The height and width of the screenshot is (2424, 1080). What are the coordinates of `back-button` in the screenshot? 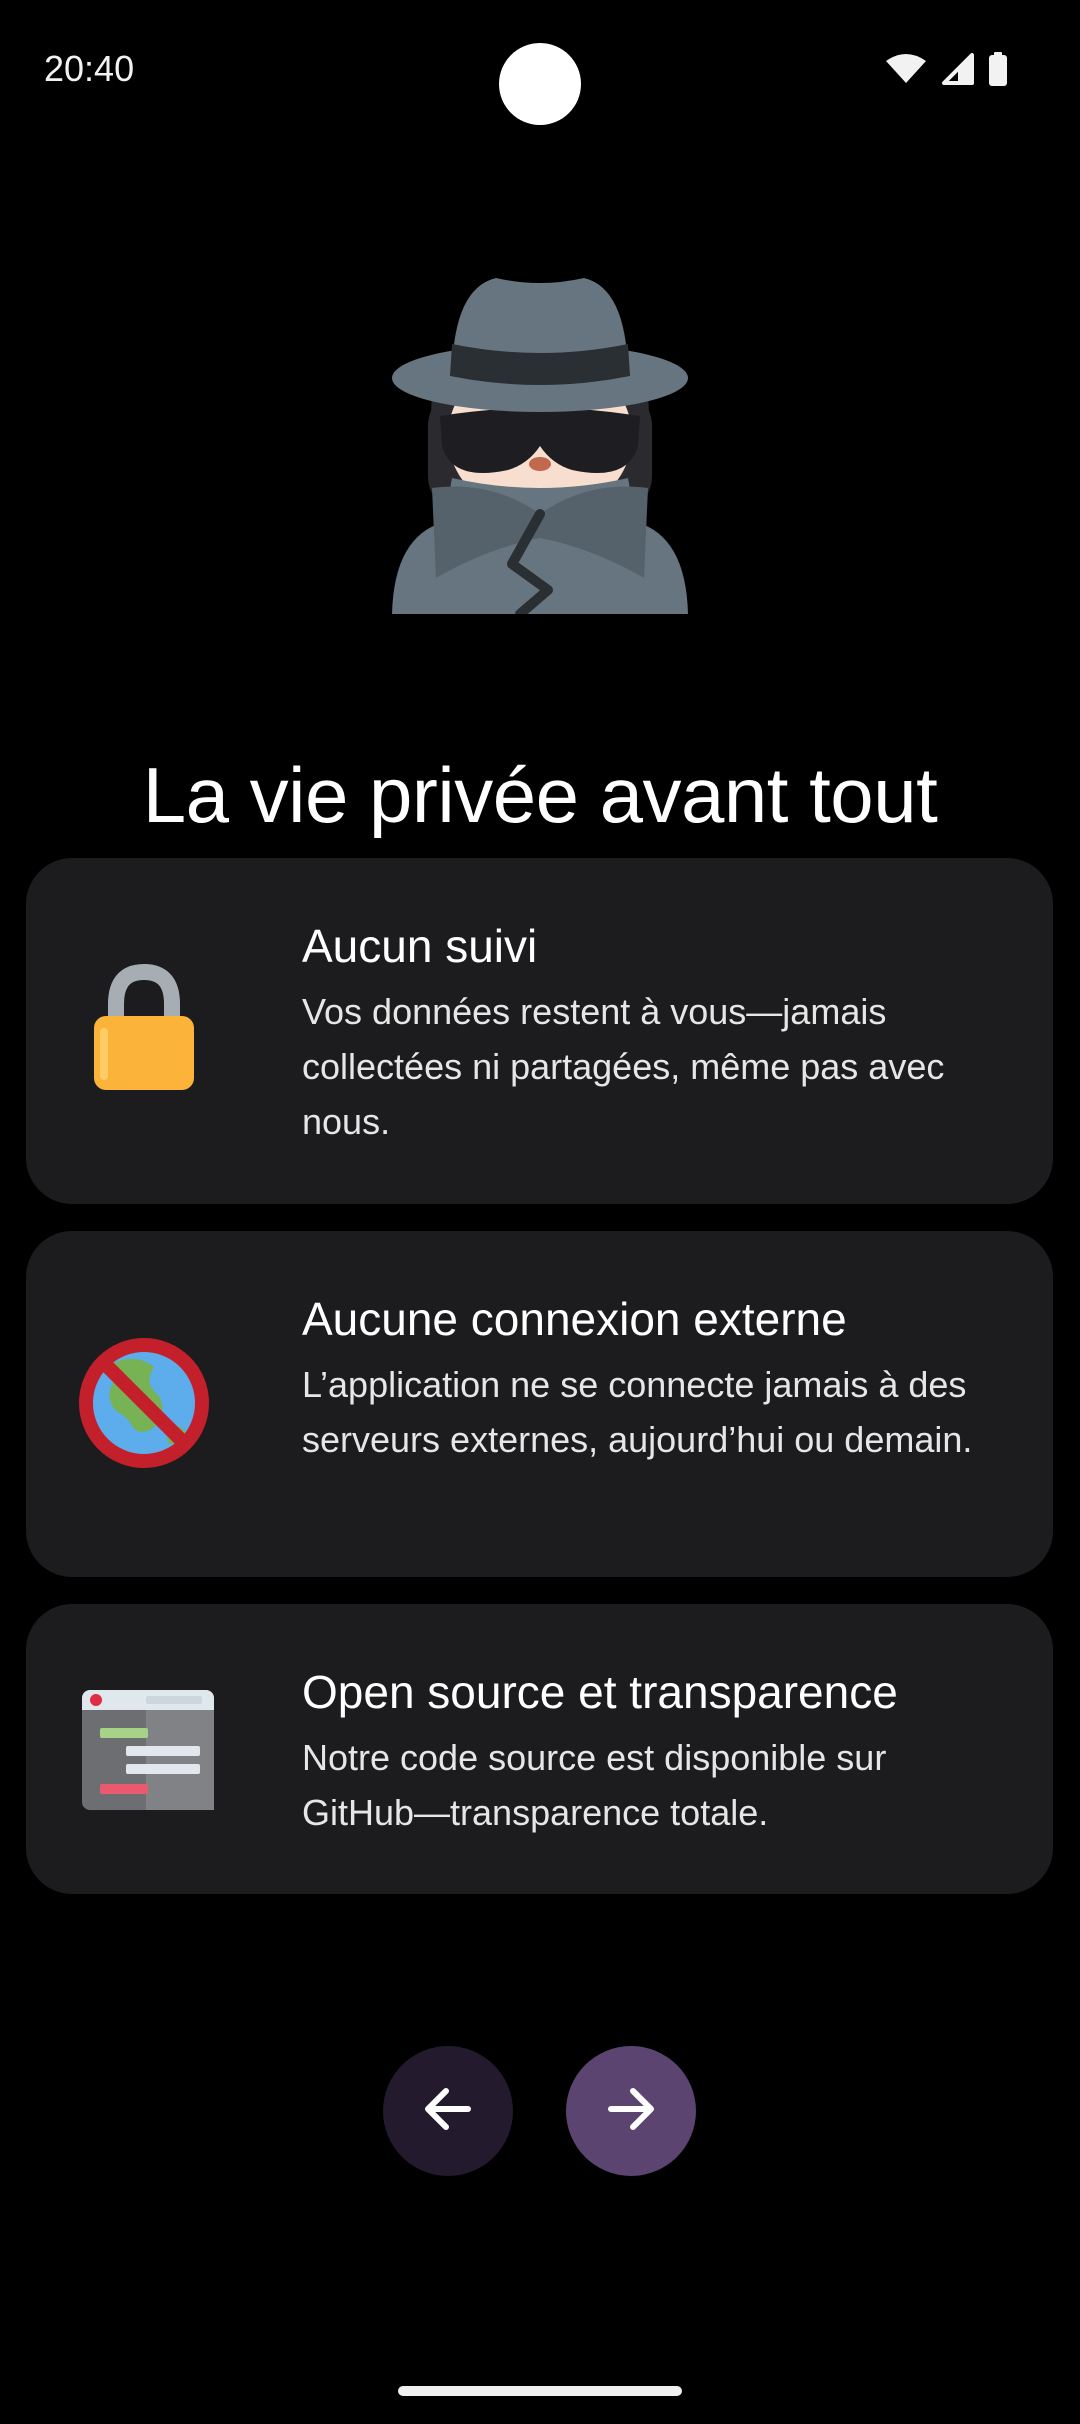 It's located at (448, 2111).